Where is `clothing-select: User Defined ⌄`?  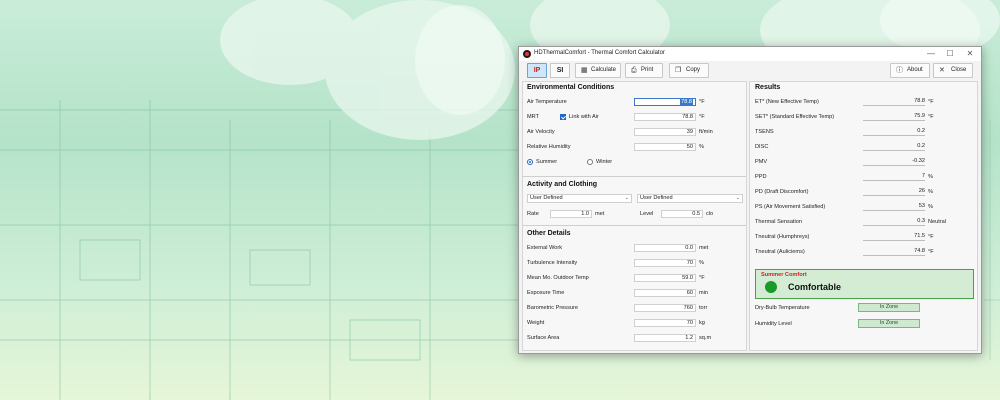 clothing-select: User Defined ⌄ is located at coordinates (690, 198).